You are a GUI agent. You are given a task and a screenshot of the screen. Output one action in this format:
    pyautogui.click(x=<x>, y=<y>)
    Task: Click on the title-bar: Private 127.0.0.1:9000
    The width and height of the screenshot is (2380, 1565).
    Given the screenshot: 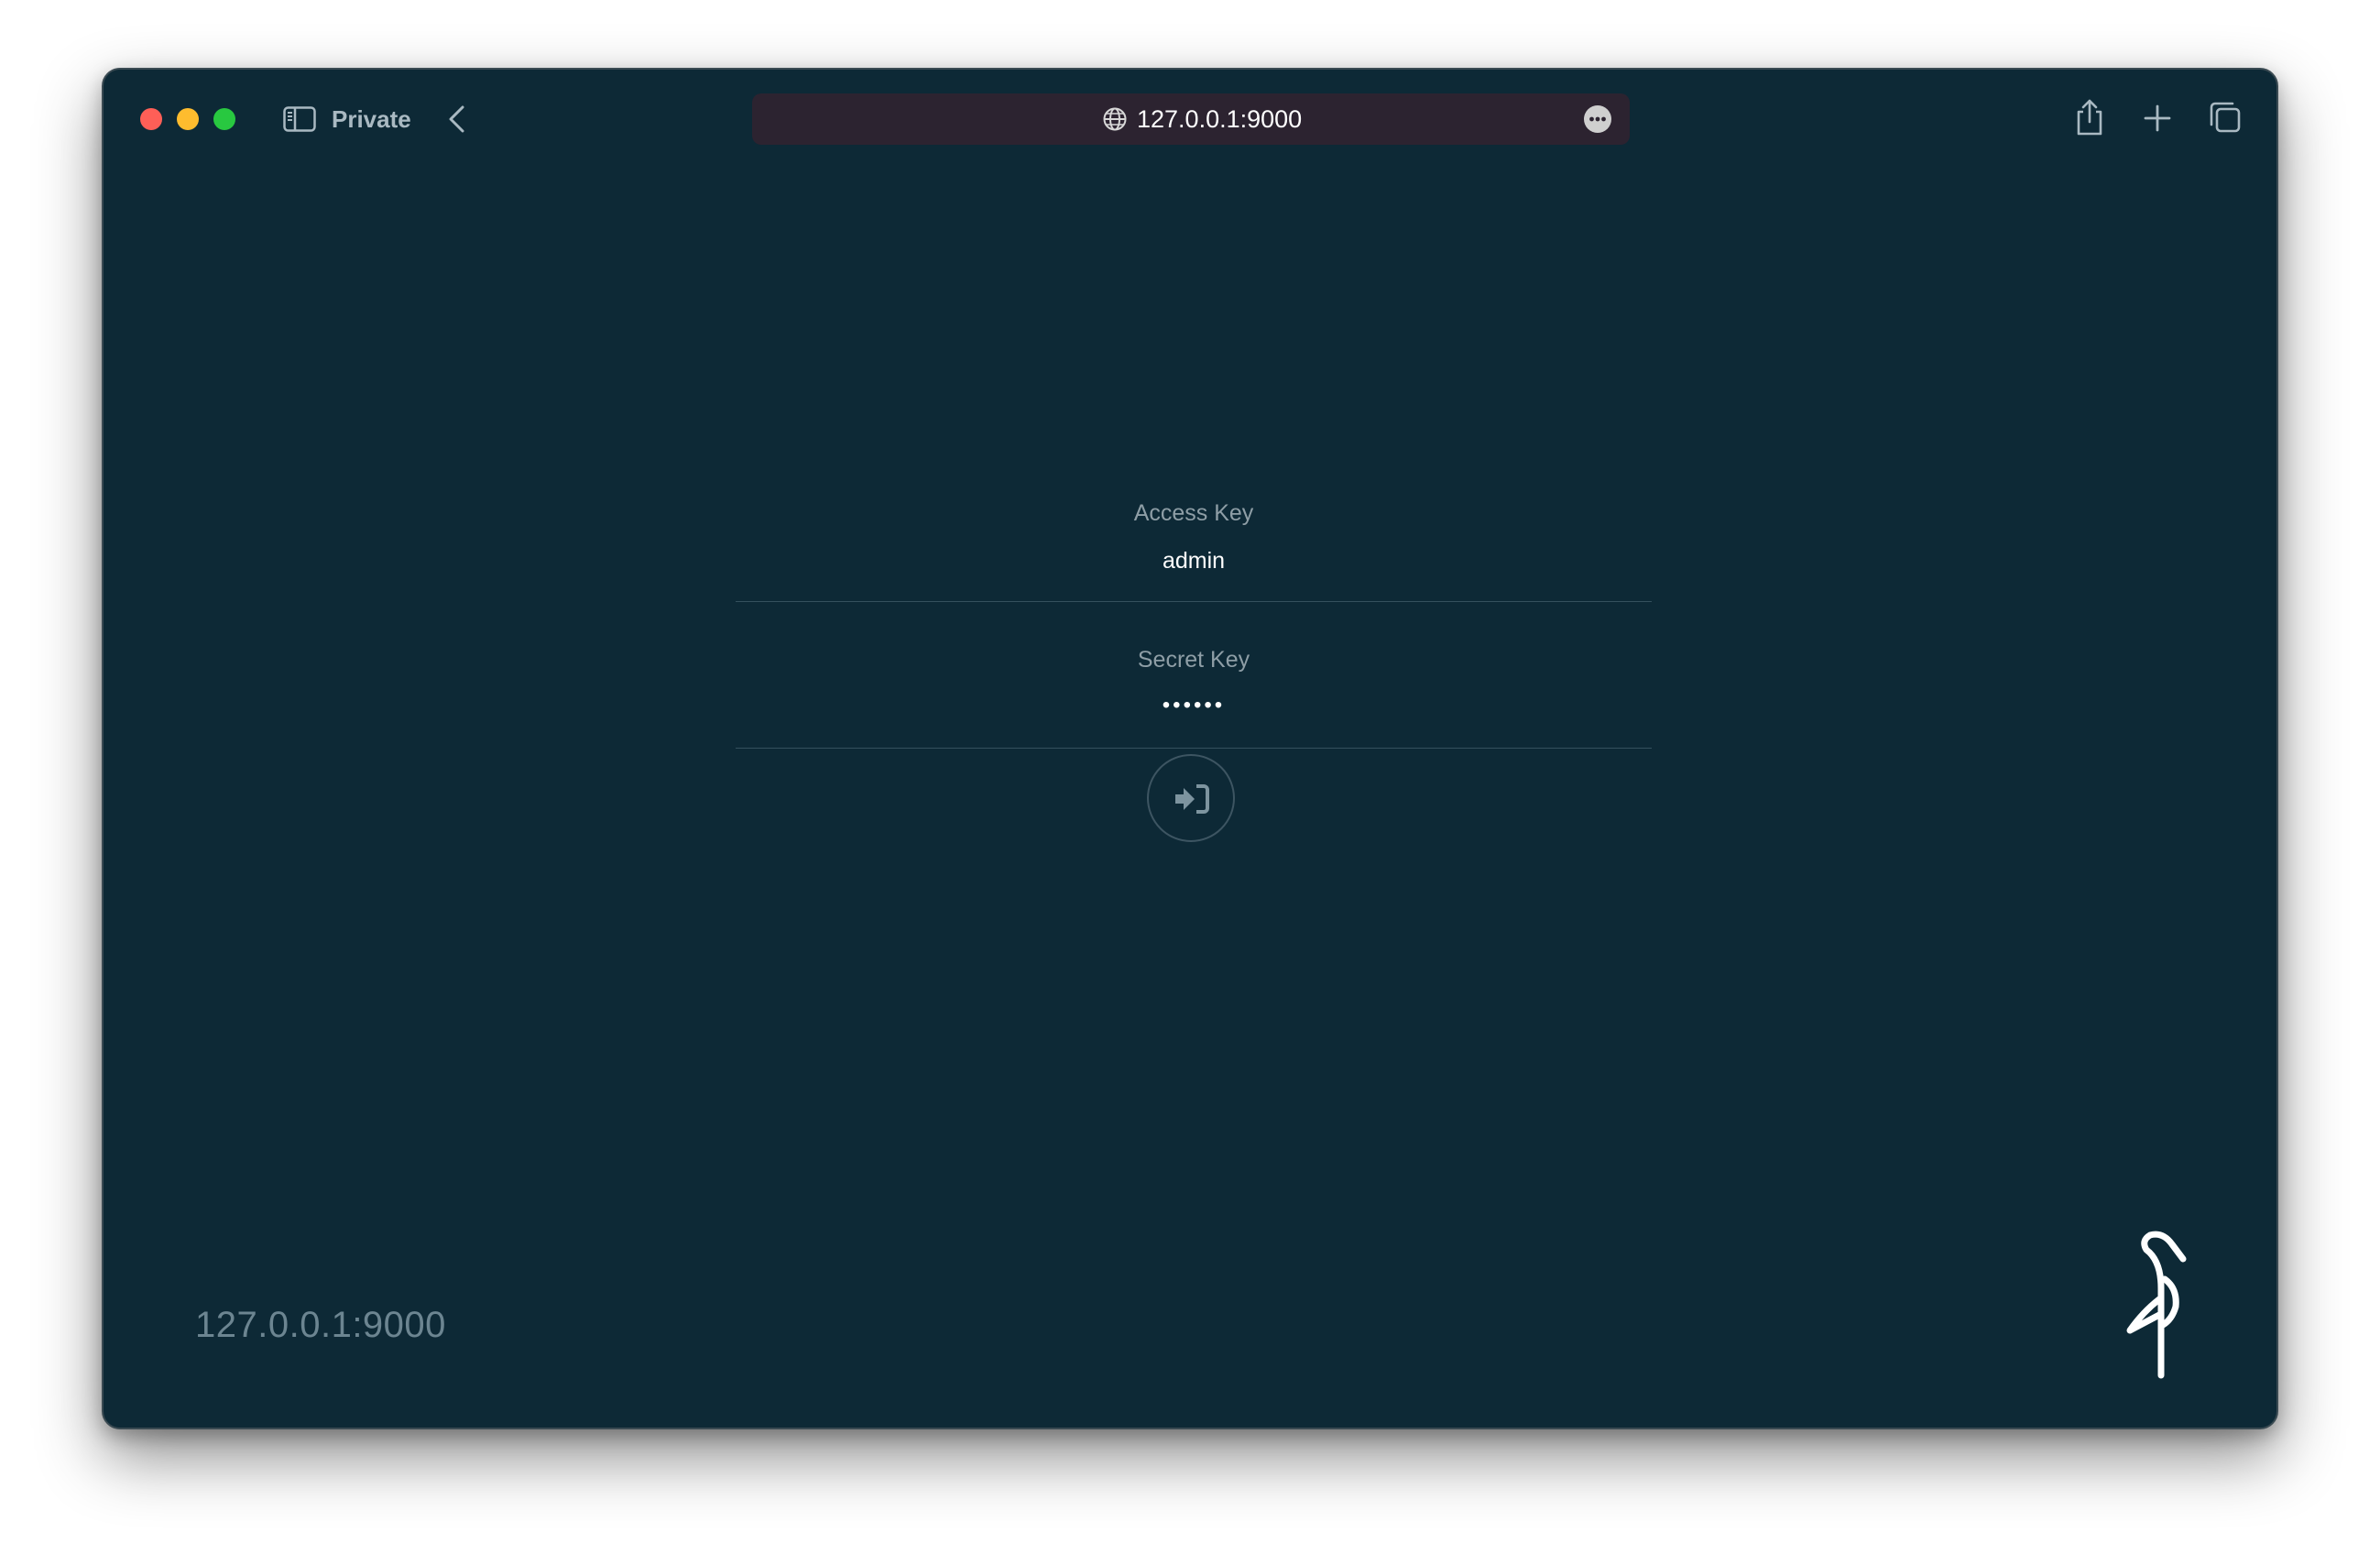 What is the action you would take?
    pyautogui.click(x=1190, y=118)
    